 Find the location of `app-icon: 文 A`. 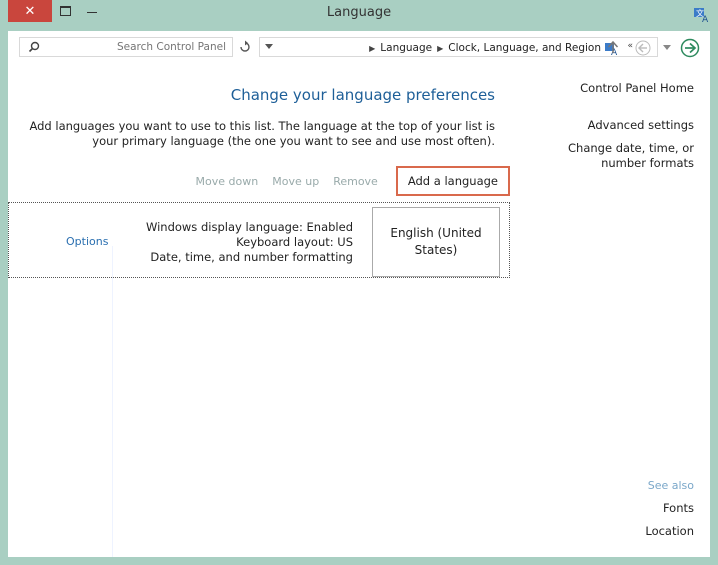

app-icon: 文 A is located at coordinates (701, 15).